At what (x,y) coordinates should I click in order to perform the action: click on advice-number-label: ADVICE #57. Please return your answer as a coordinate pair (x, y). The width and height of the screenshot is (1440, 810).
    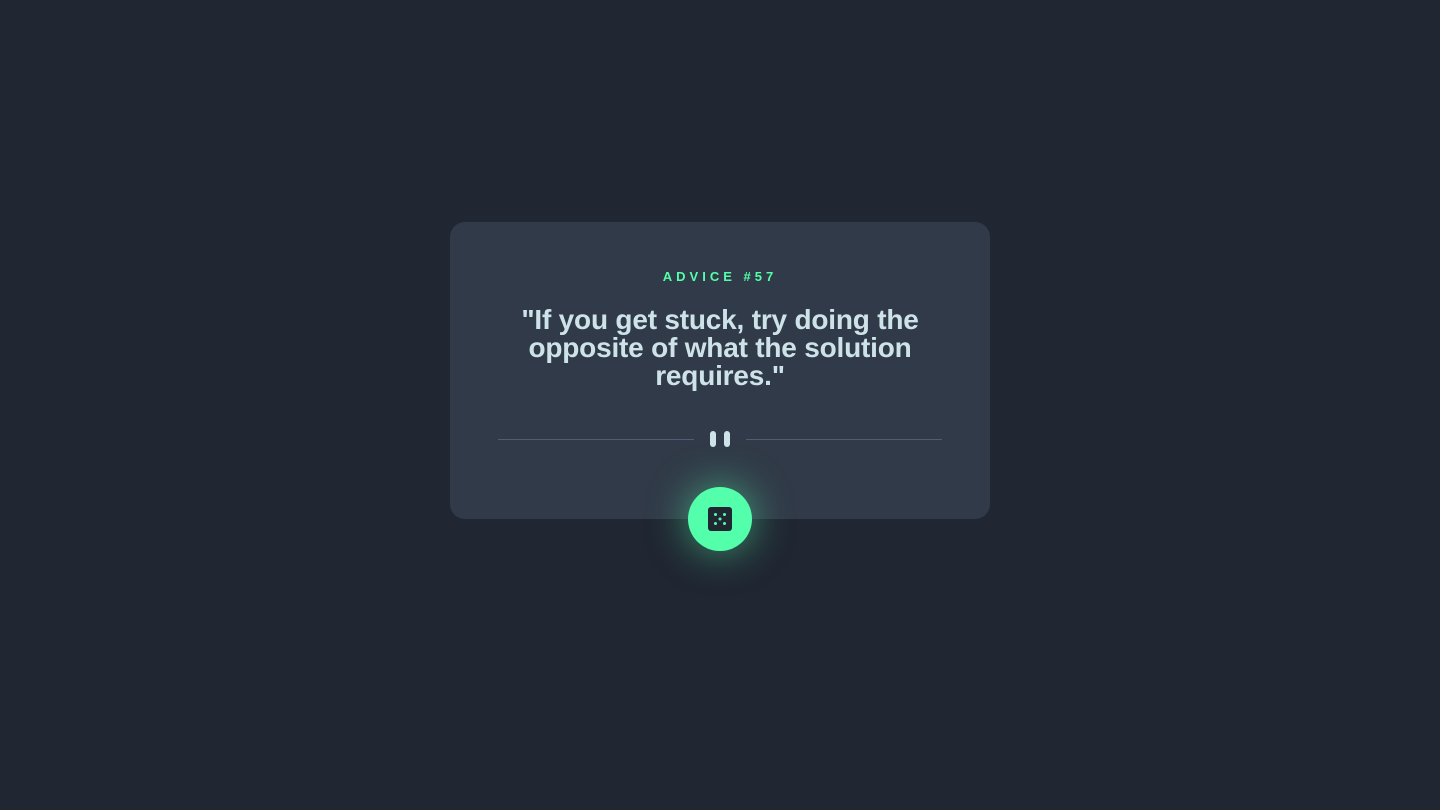
    Looking at the image, I should click on (720, 276).